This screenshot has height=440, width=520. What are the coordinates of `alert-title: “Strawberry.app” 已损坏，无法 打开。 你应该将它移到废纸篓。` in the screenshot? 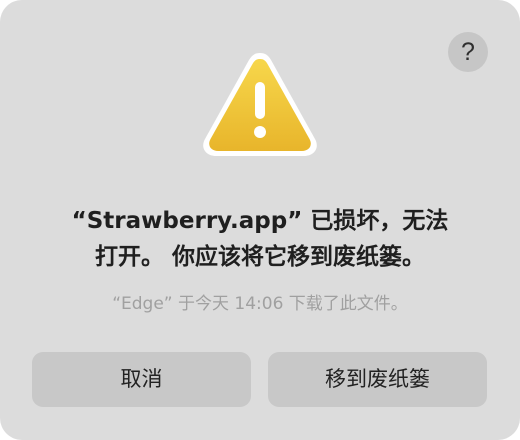 It's located at (260, 239).